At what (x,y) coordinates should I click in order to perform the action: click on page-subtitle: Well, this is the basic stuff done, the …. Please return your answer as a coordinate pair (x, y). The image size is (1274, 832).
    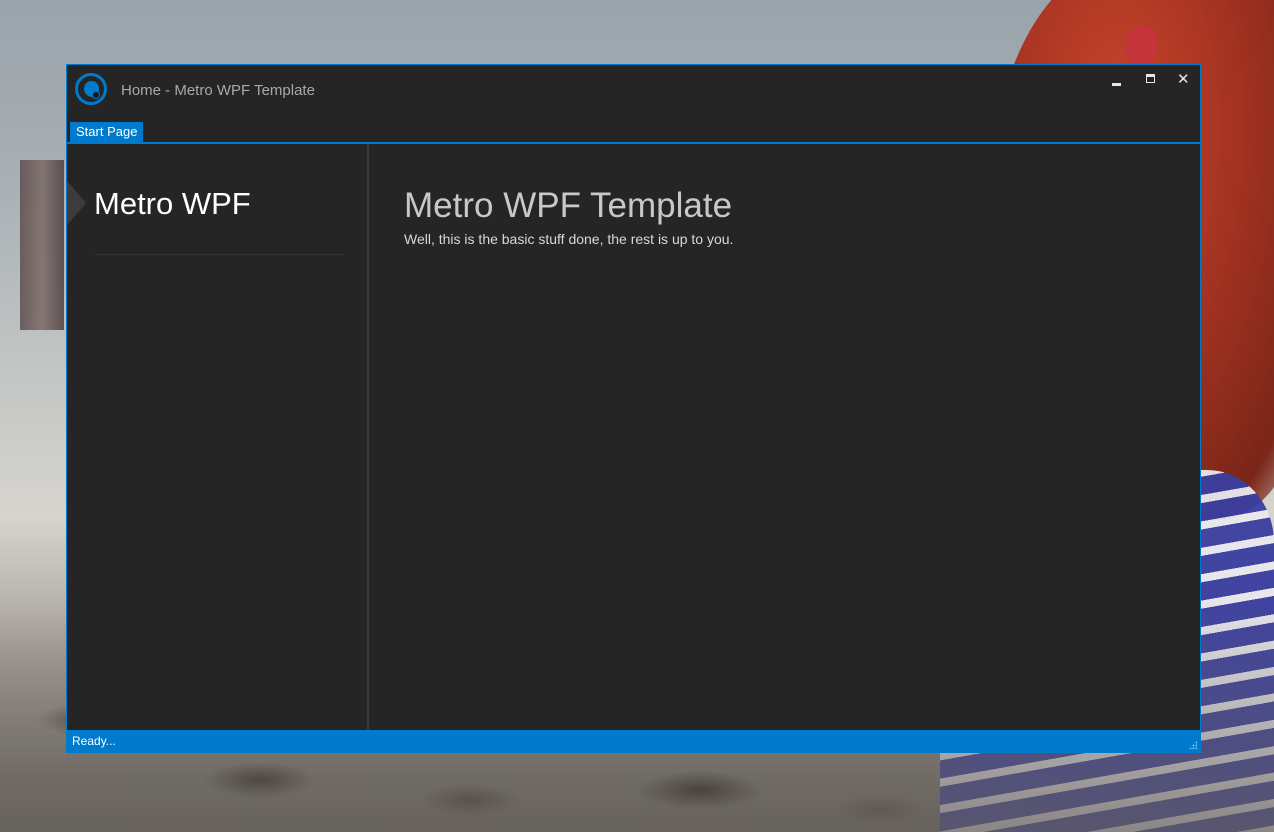
    Looking at the image, I should click on (569, 239).